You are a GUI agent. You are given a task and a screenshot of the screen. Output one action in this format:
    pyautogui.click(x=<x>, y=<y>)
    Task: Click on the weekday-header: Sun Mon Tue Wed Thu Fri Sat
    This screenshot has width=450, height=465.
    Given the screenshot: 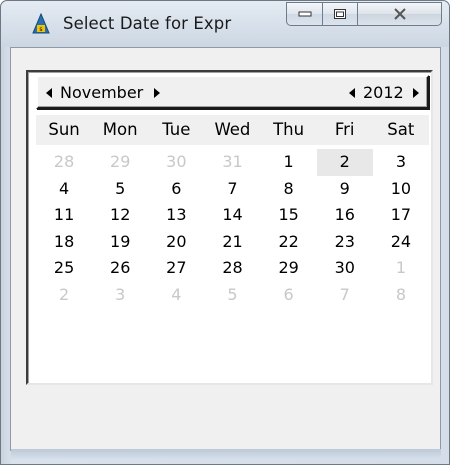 What is the action you would take?
    pyautogui.click(x=232, y=130)
    